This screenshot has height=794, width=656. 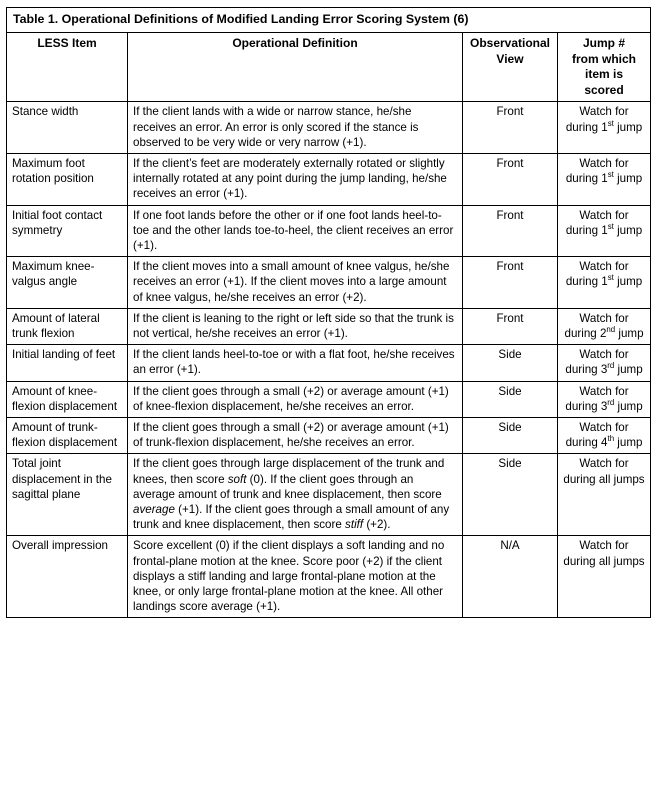 I want to click on cell-less-item: Amount of lateral trunk flexion, so click(x=67, y=326).